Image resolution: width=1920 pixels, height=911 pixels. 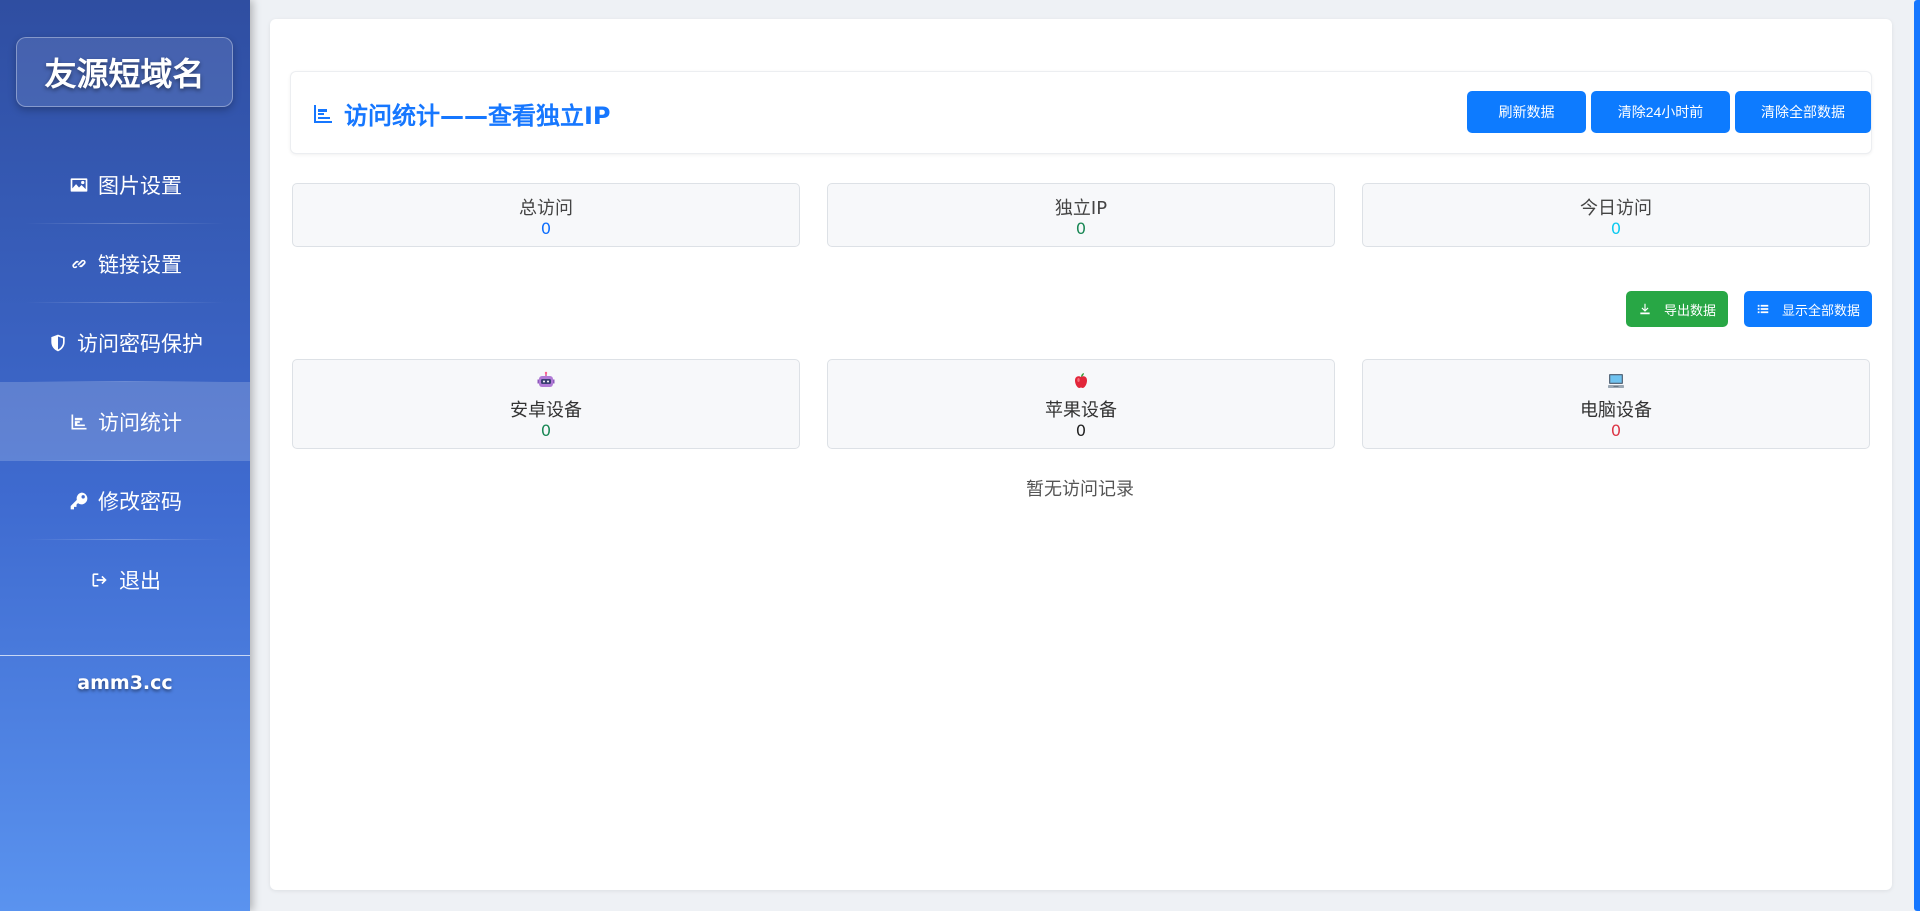 I want to click on sidebar-item-link-settings: 链接设置, so click(x=125, y=263).